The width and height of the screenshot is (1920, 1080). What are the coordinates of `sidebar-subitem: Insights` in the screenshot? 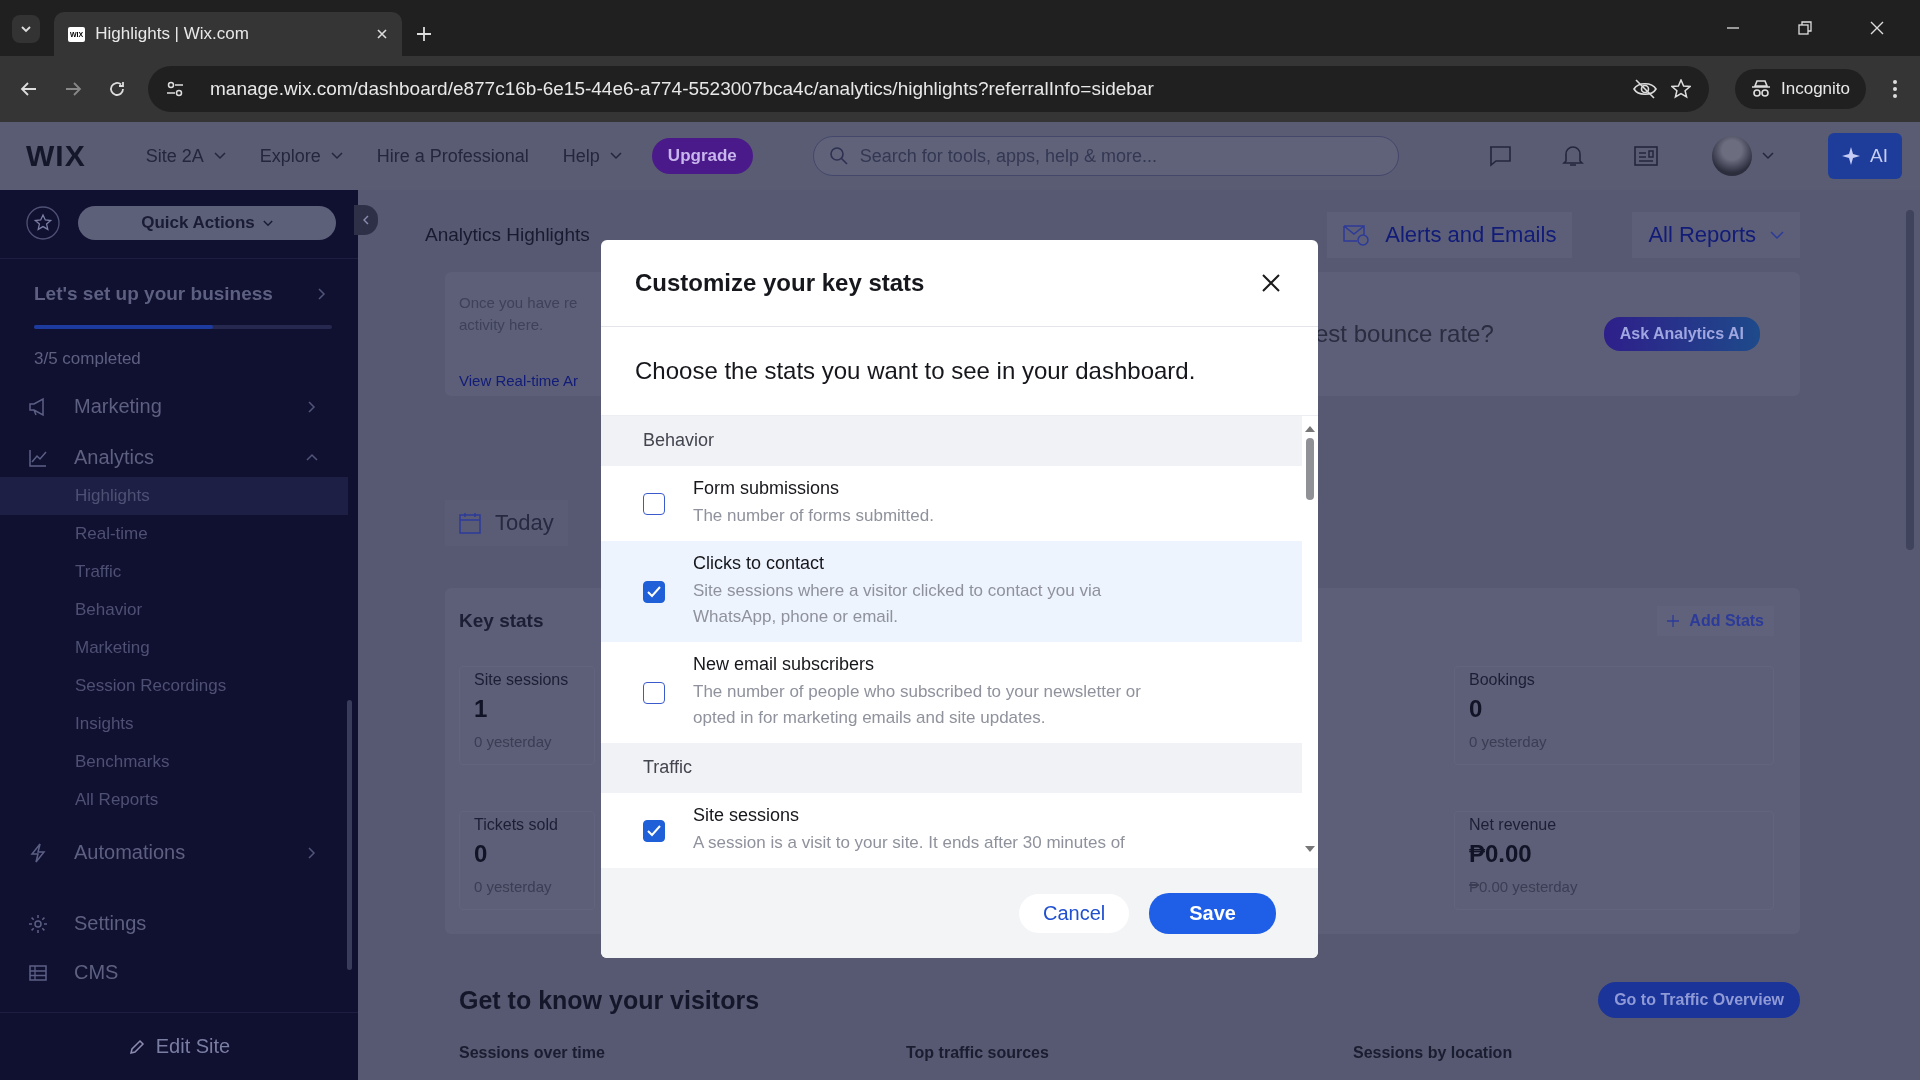 It's located at (174, 724).